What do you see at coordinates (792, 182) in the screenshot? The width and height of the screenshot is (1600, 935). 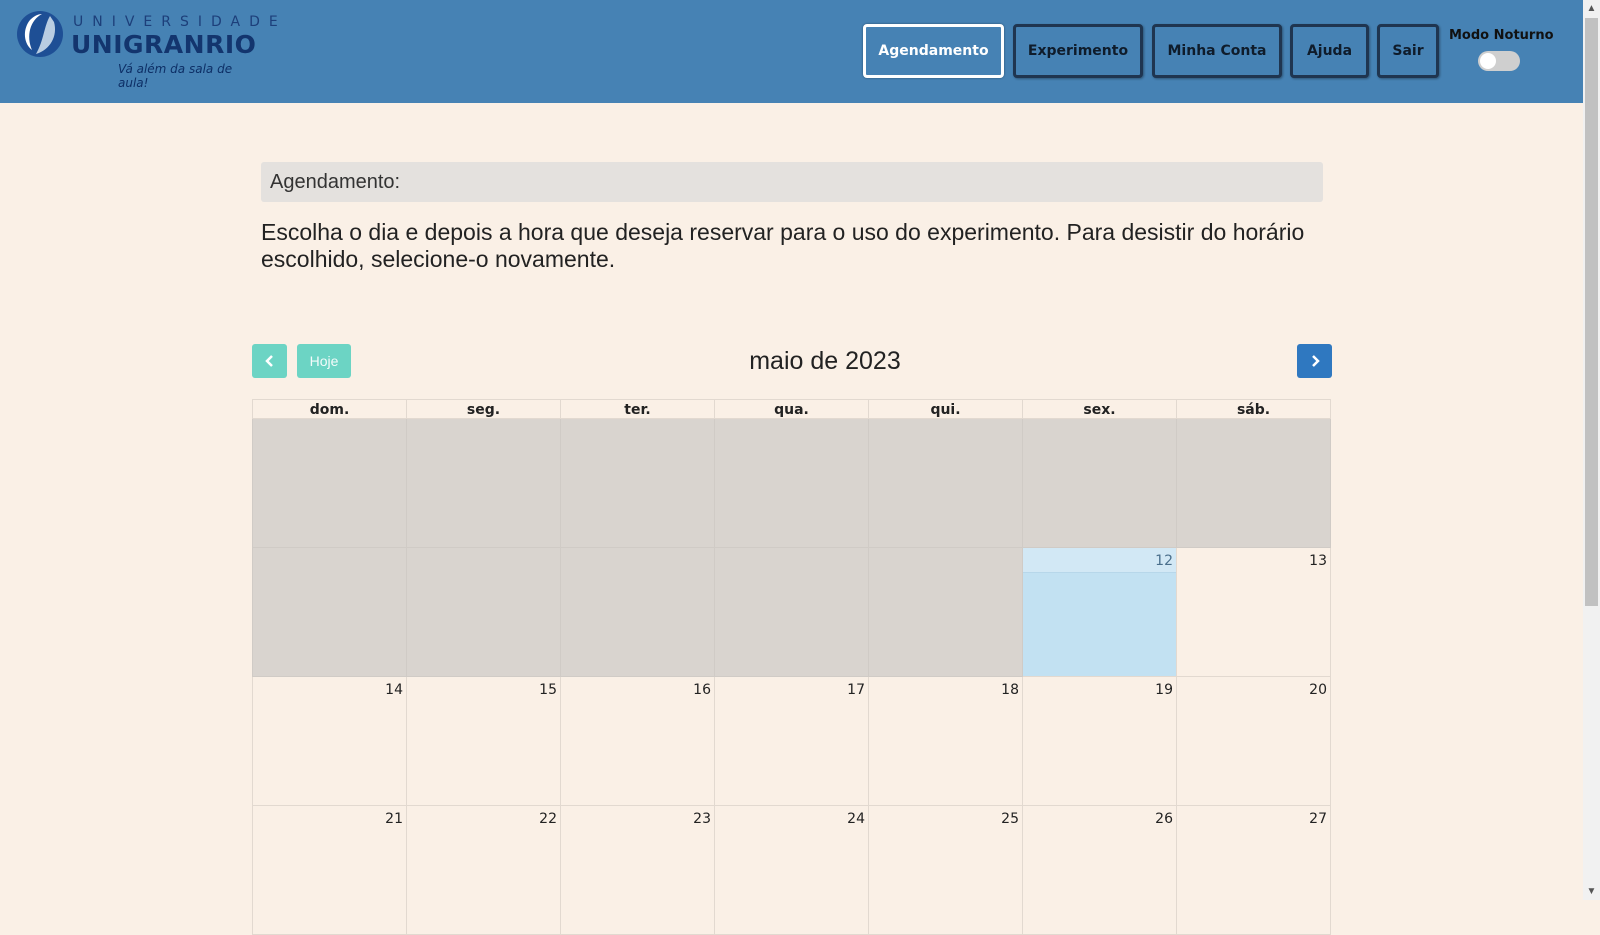 I see `section-header: Agendamento:` at bounding box center [792, 182].